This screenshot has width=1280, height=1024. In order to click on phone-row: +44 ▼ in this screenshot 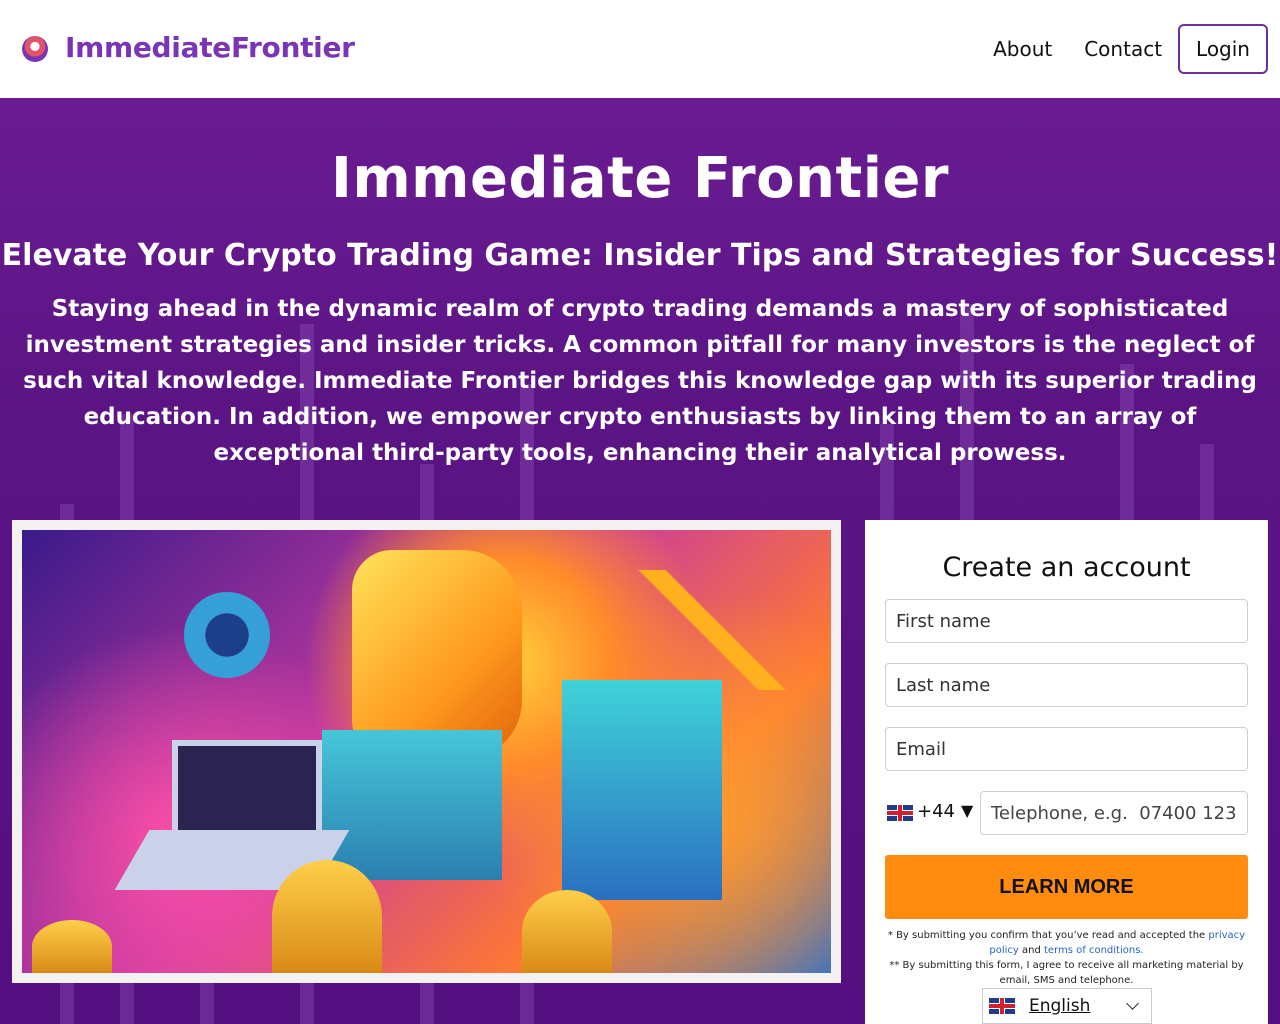, I will do `click(1066, 813)`.